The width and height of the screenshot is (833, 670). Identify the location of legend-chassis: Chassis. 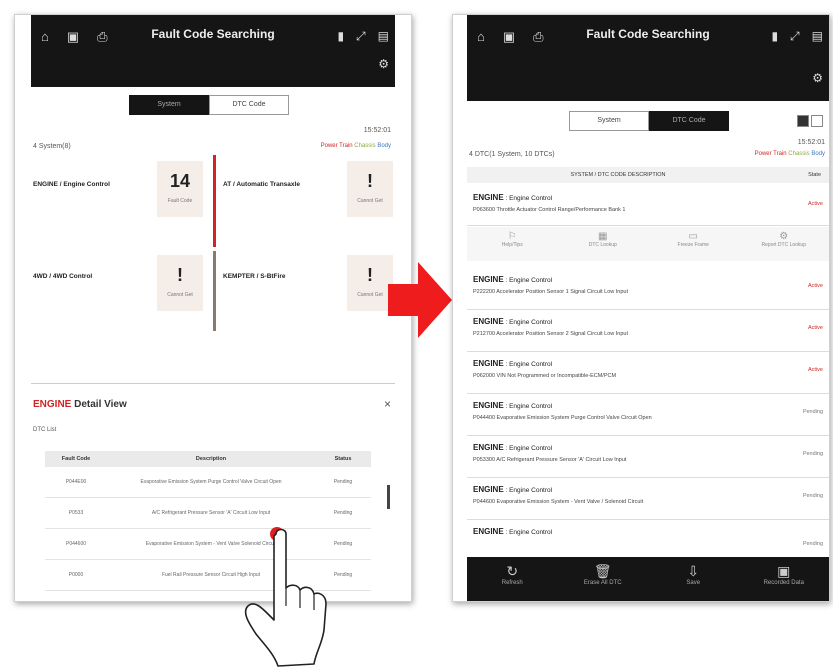
(799, 154).